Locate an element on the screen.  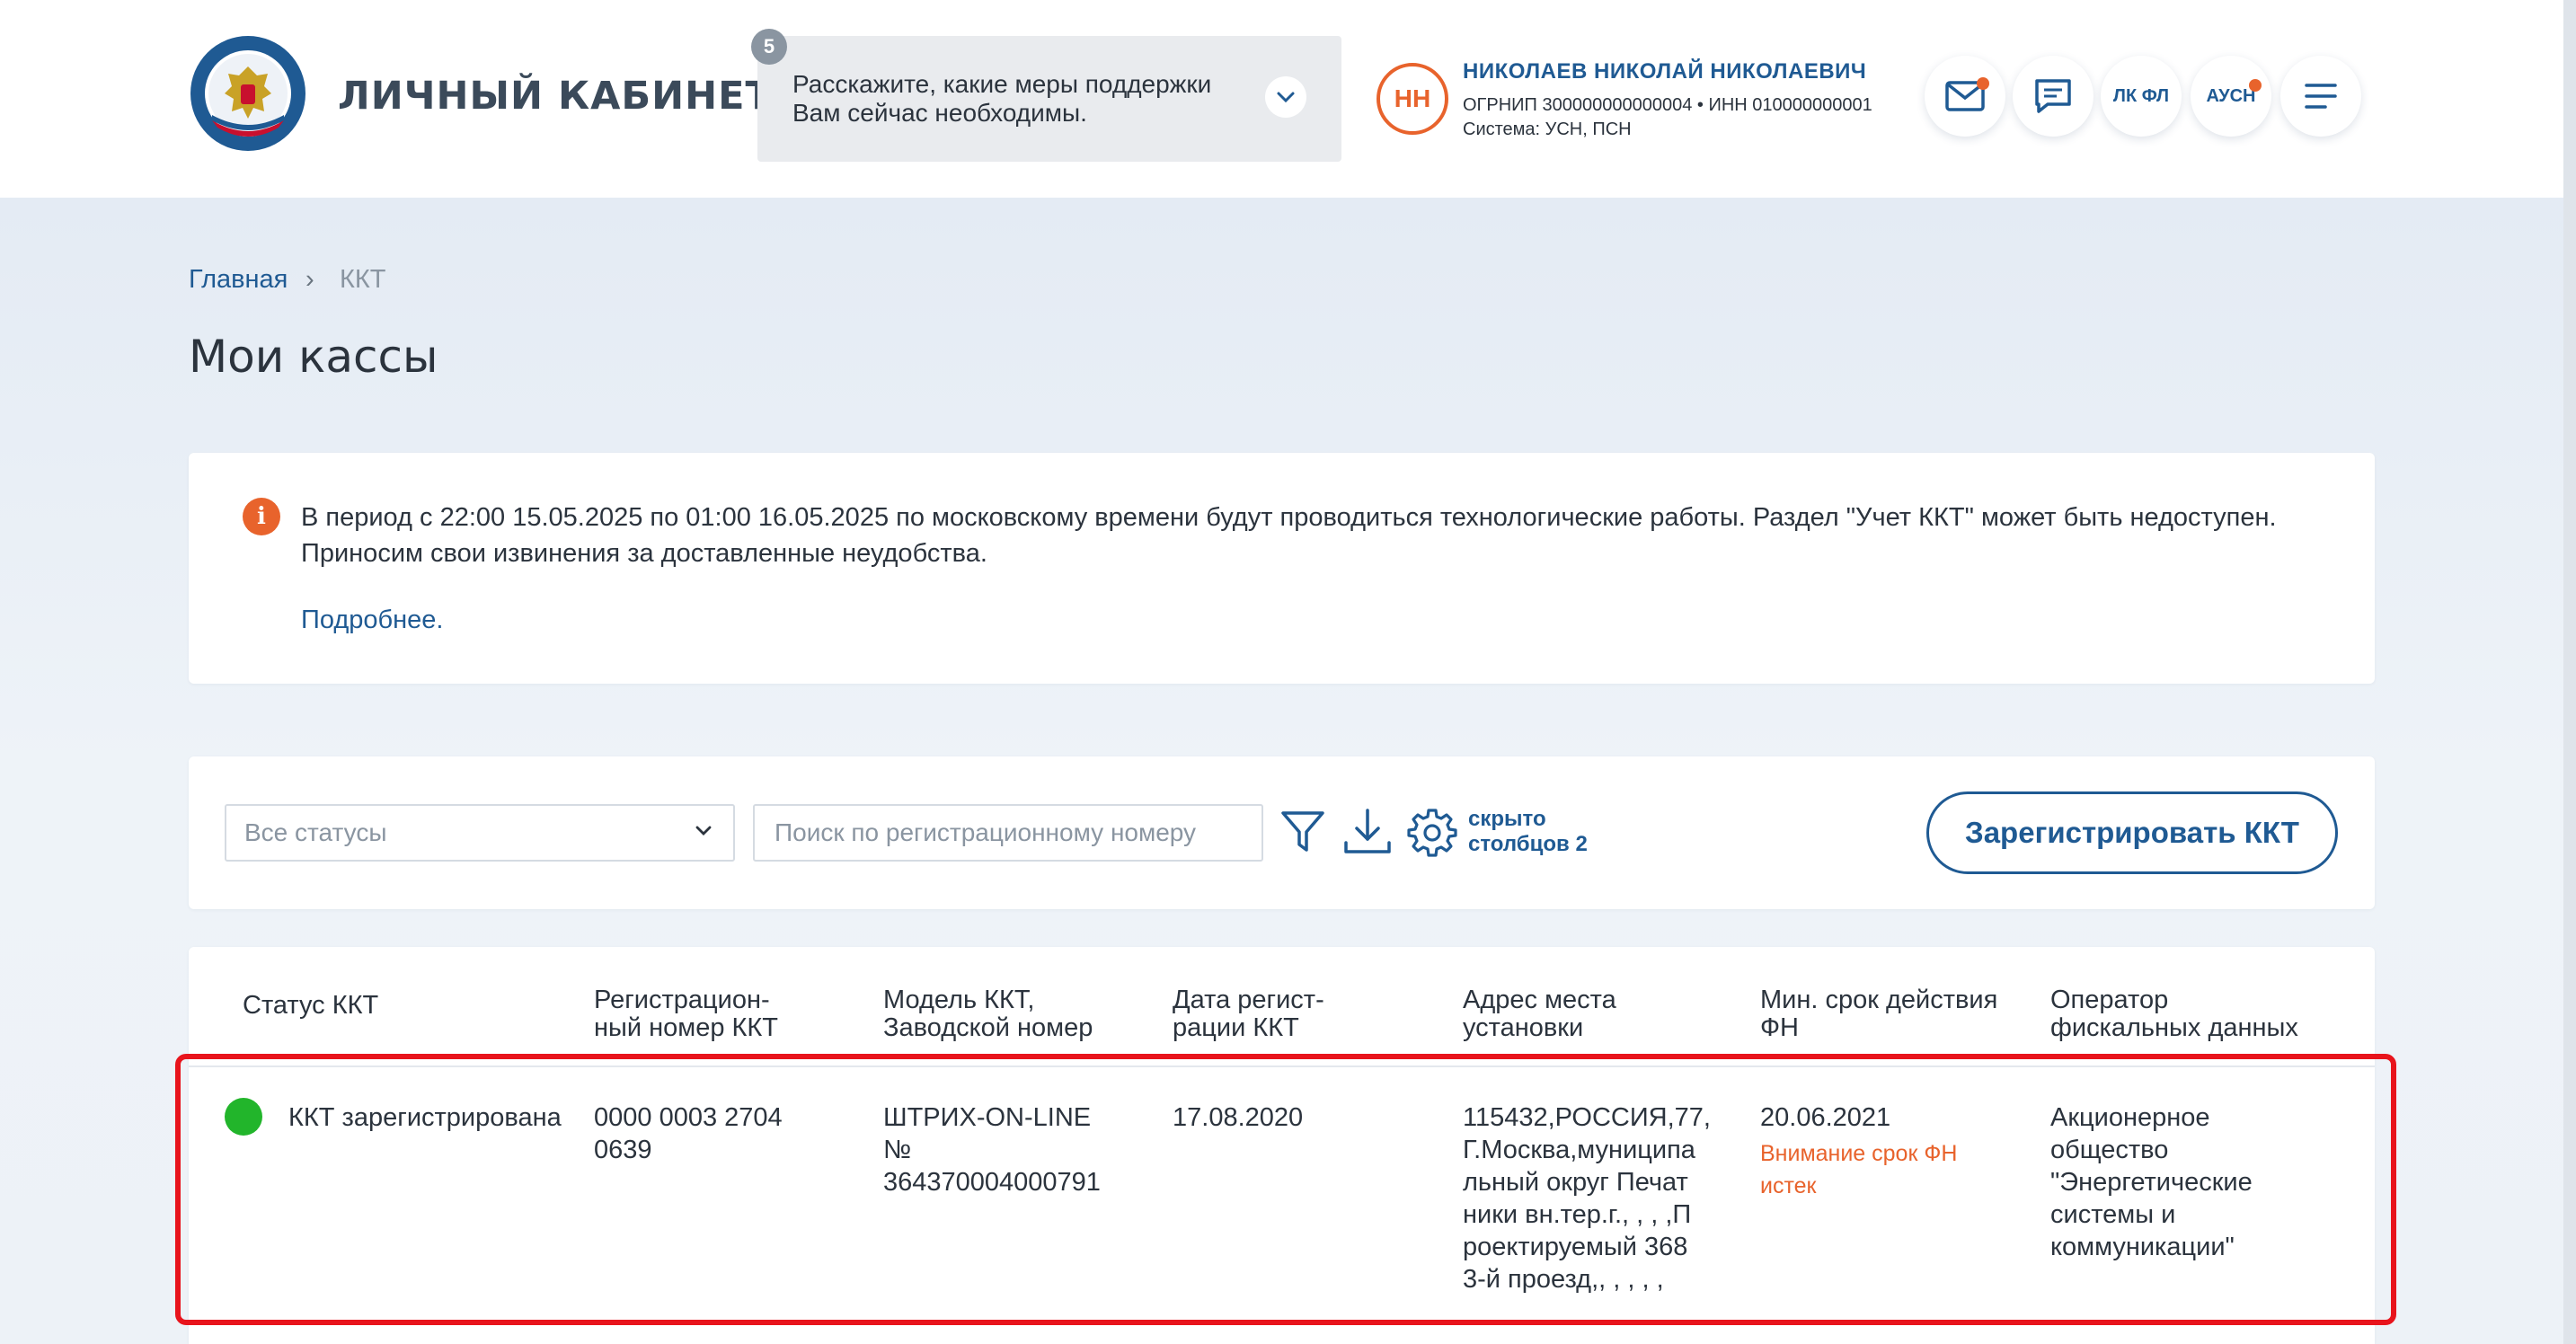
ausn-button: АУСН is located at coordinates (2231, 97).